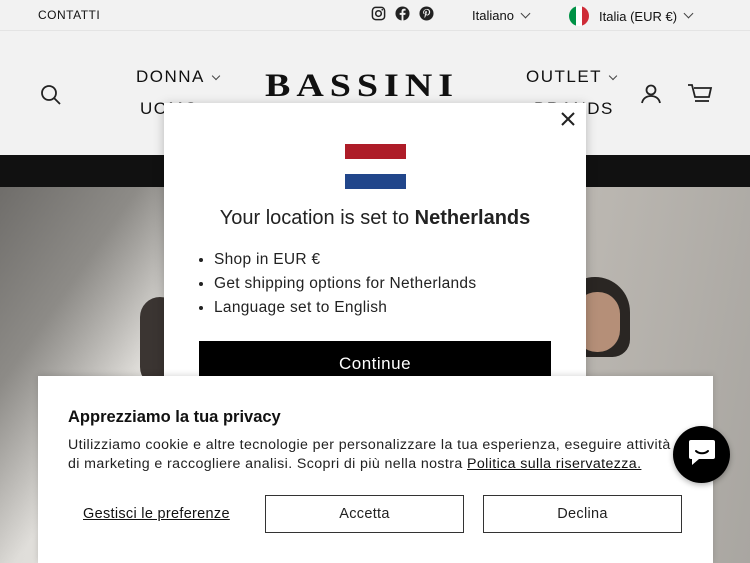  Describe the element at coordinates (554, 464) in the screenshot. I see `privacy-policy-link: Politica sulla riservatezza.` at that location.